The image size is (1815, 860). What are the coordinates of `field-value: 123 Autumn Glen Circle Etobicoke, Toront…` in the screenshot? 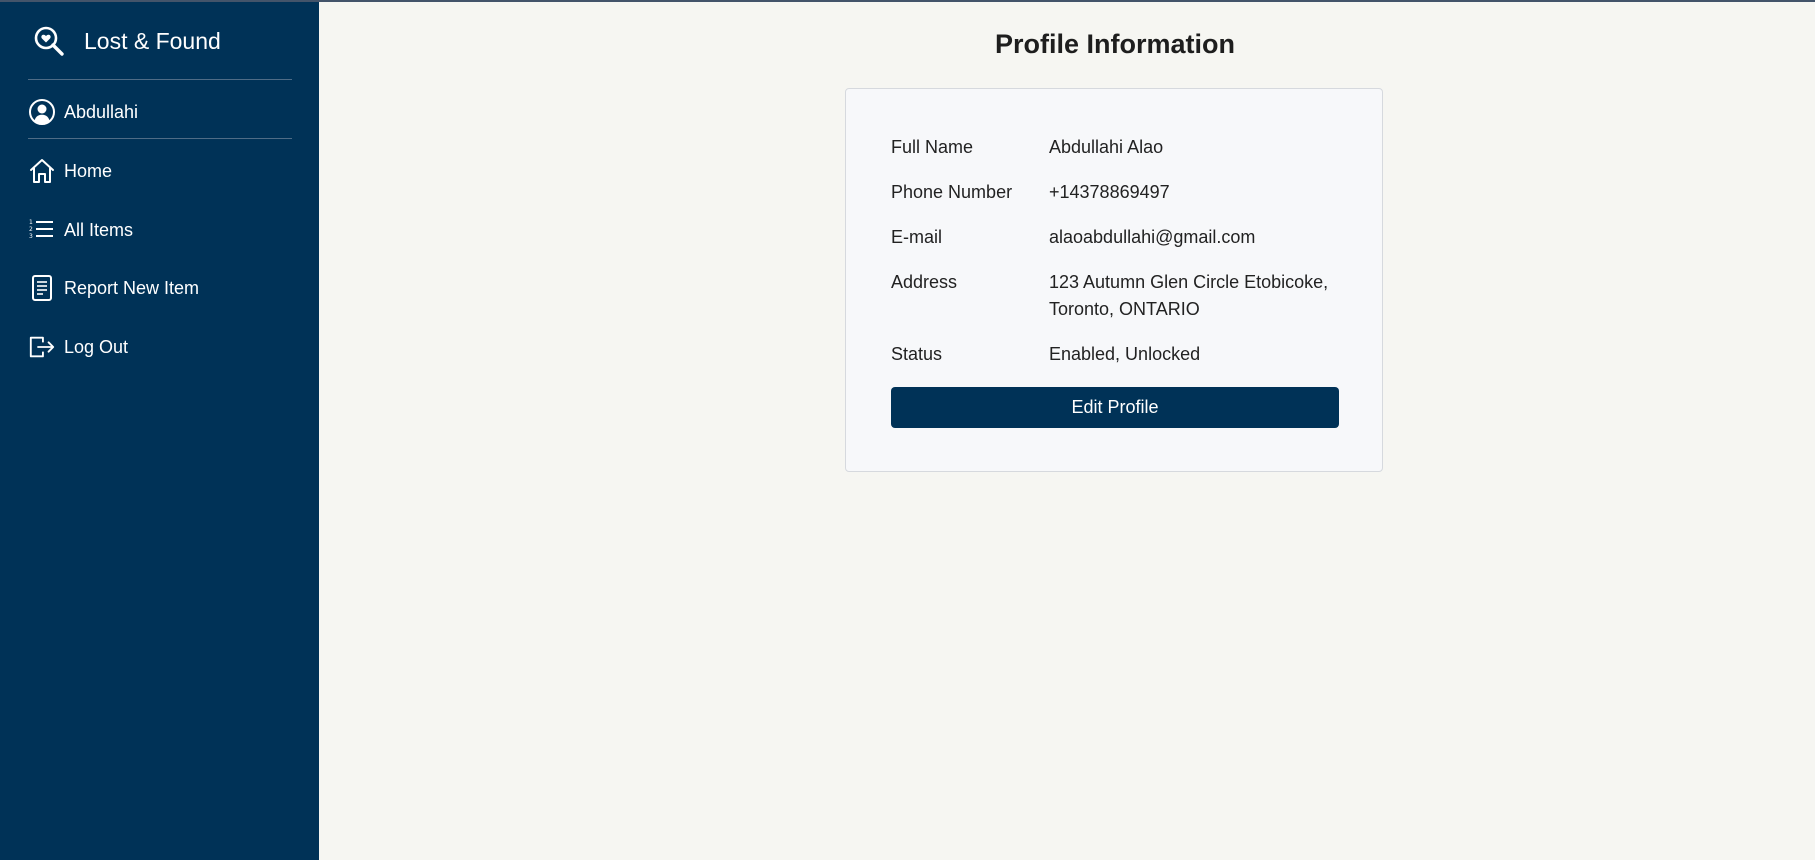 It's located at (1200, 296).